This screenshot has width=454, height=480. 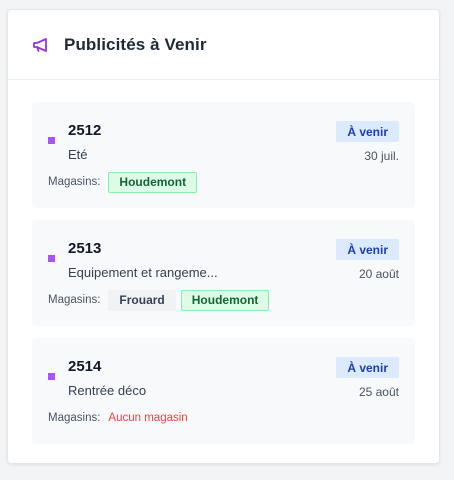 What do you see at coordinates (107, 390) in the screenshot?
I see `ad-name: Rentrée déco` at bounding box center [107, 390].